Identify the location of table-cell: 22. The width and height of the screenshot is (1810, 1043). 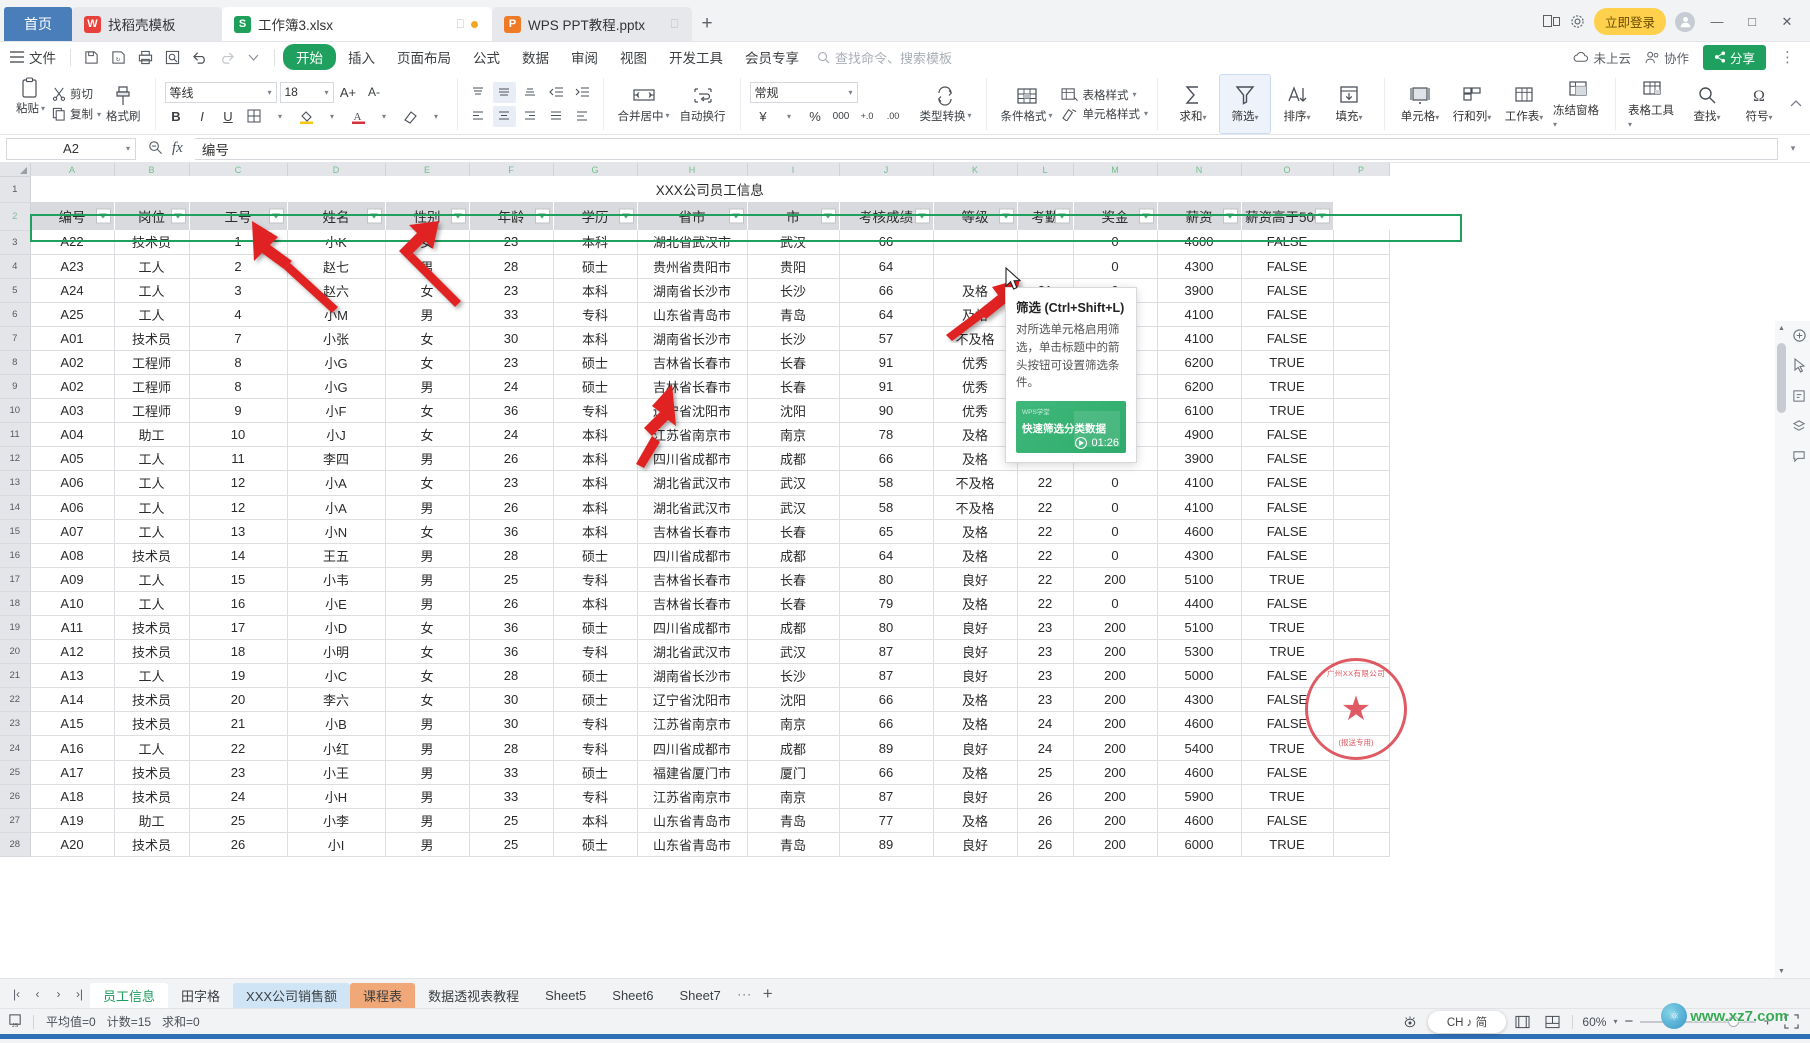
(1045, 579).